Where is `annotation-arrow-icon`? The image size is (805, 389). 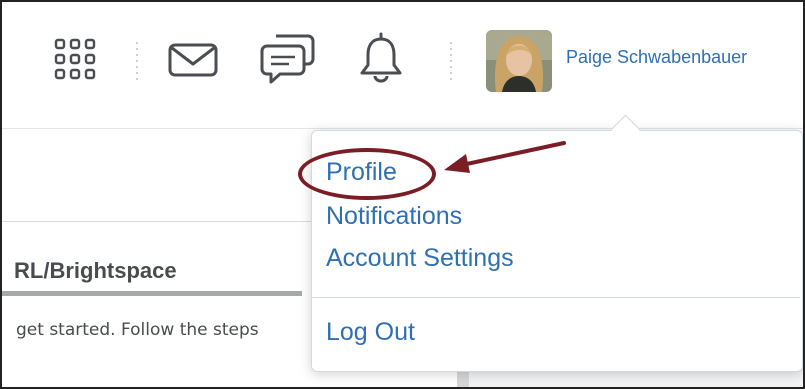 annotation-arrow-icon is located at coordinates (500, 159).